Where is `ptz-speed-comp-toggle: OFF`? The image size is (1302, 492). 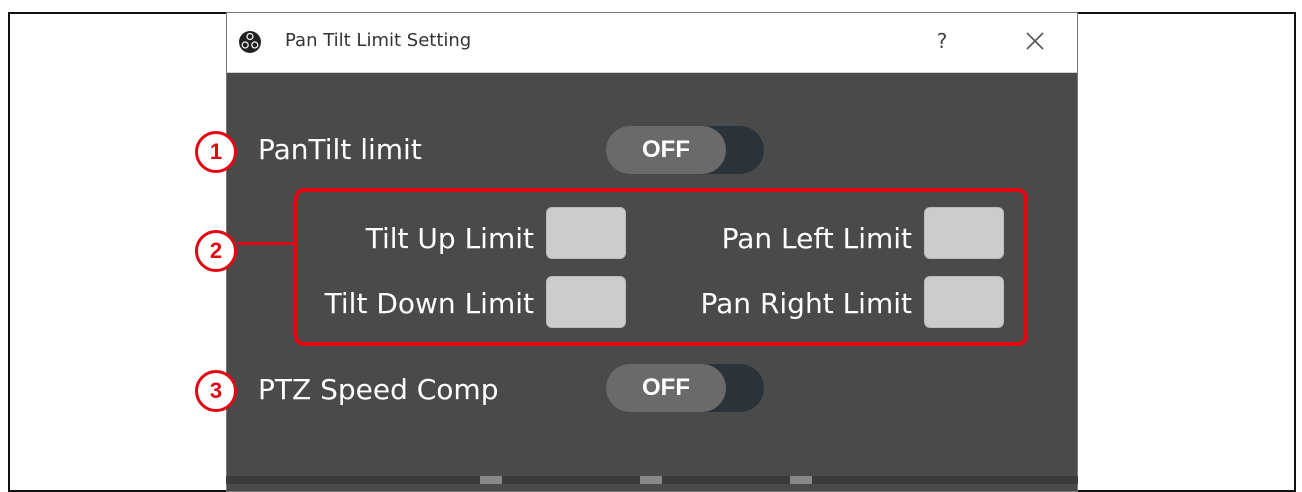
ptz-speed-comp-toggle: OFF is located at coordinates (685, 388).